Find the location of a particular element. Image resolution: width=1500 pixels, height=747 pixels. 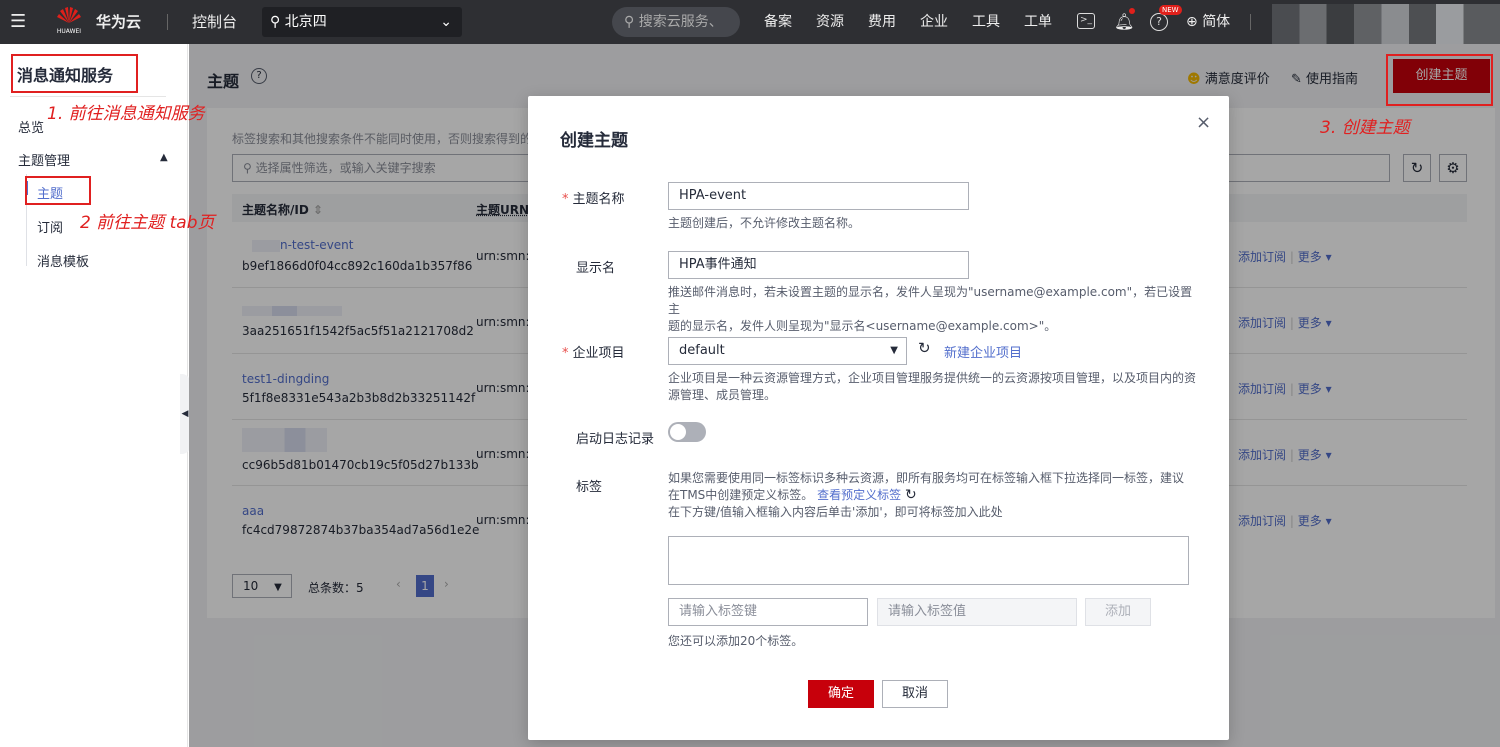

nav-beian: 备案 is located at coordinates (778, 22).